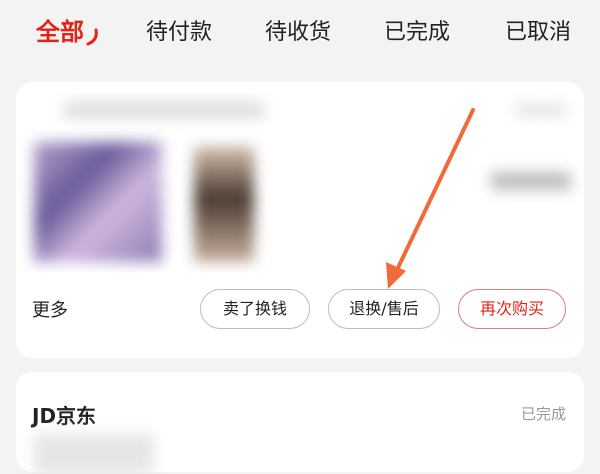 This screenshot has height=474, width=600. I want to click on arrow-pointer-icon, so click(430, 198).